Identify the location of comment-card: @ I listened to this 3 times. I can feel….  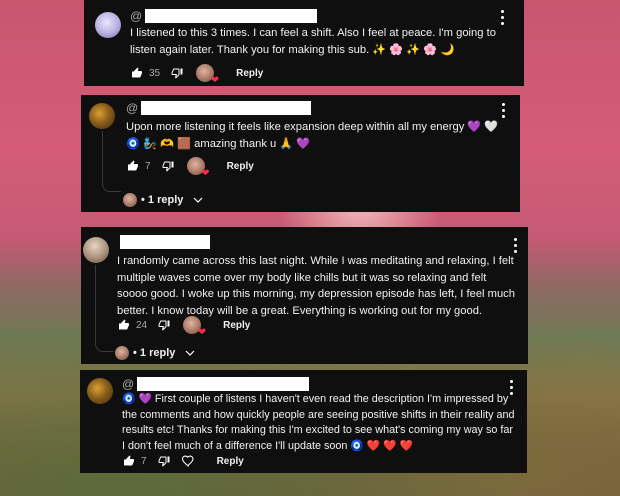
(304, 43).